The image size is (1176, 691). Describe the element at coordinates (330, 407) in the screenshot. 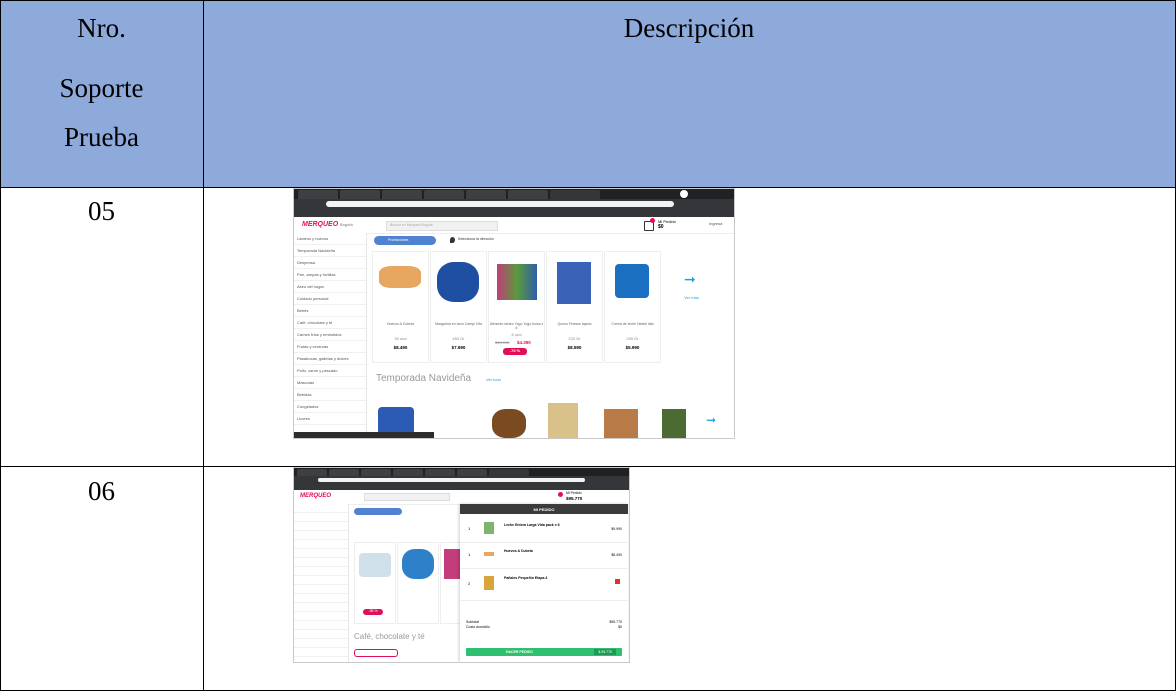

I see `sidebar-item: Congelados` at that location.